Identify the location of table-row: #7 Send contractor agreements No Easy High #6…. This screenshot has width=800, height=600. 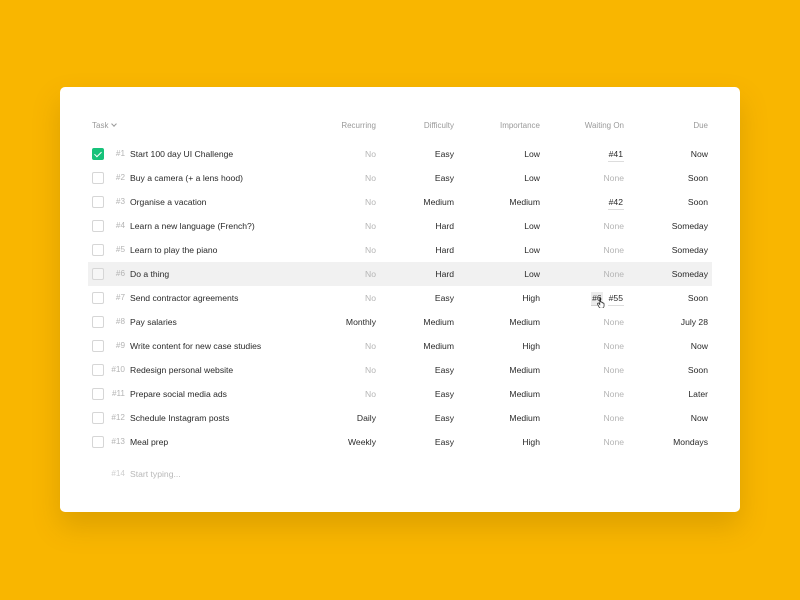
(400, 298).